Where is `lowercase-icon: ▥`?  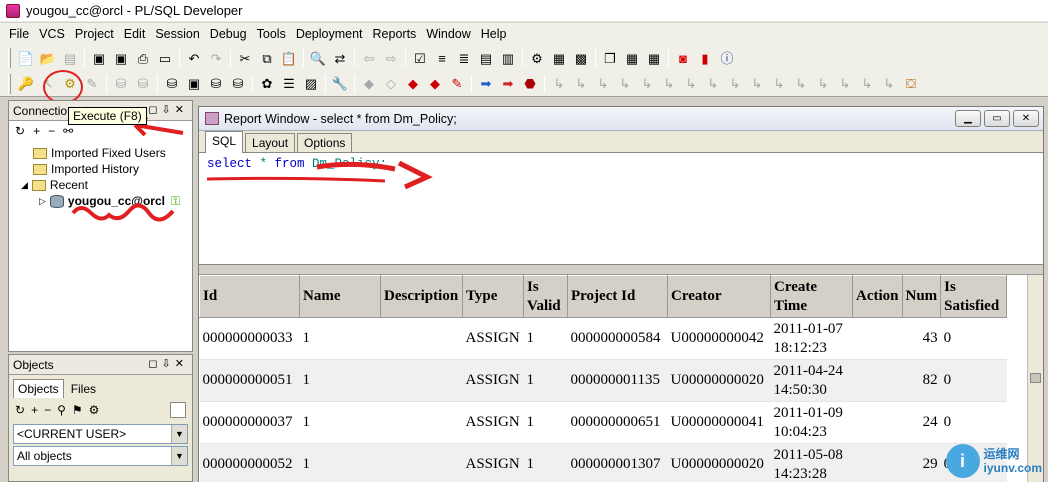
lowercase-icon: ▥ is located at coordinates (508, 58).